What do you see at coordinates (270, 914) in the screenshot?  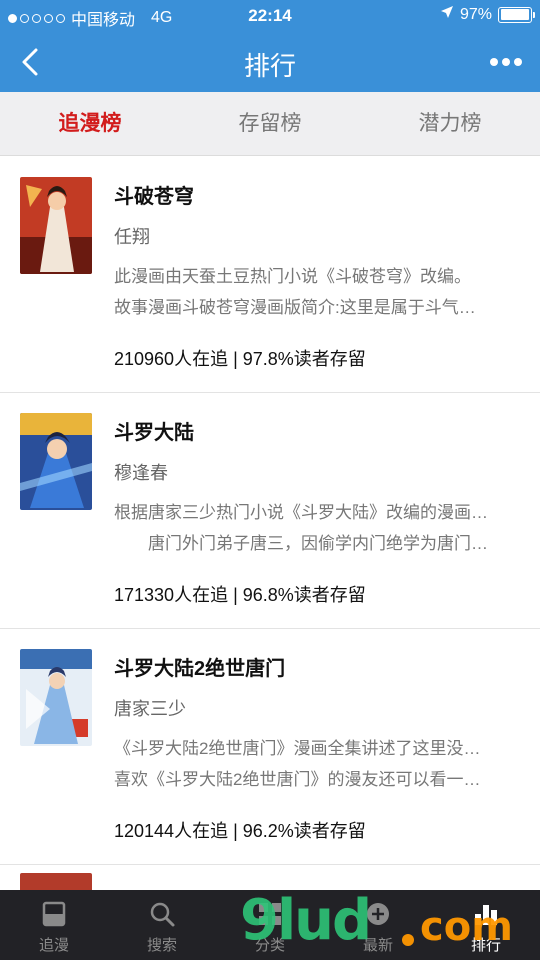 I see `grid-icon` at bounding box center [270, 914].